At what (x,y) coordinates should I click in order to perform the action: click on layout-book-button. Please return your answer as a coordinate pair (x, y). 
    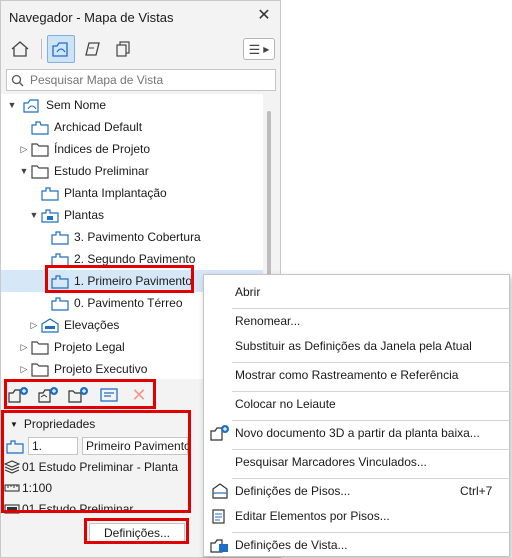
    Looking at the image, I should click on (93, 49).